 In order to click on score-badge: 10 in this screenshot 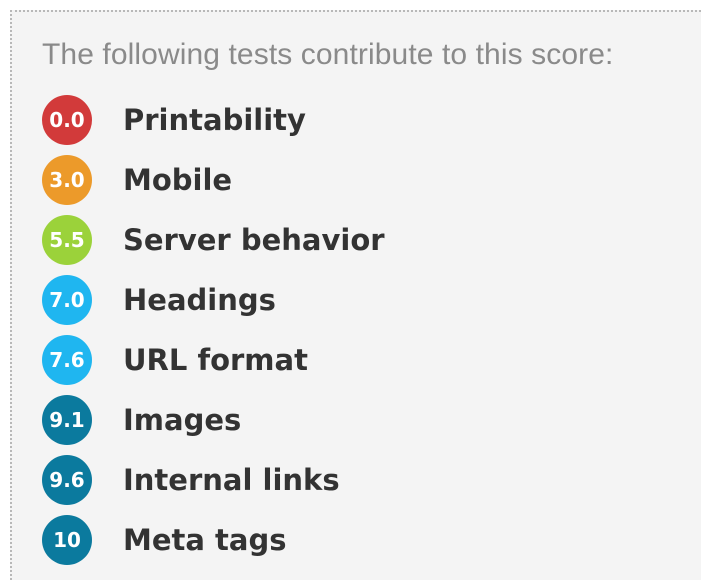, I will do `click(67, 540)`.